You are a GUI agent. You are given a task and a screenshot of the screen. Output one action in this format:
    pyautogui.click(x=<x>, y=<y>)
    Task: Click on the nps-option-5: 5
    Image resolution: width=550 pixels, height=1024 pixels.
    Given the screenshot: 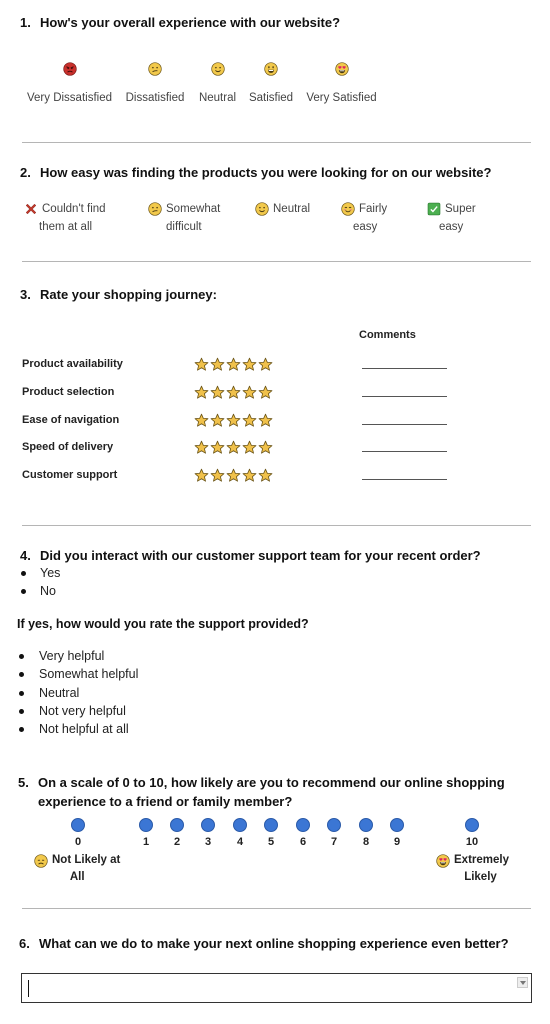 What is the action you would take?
    pyautogui.click(x=271, y=833)
    